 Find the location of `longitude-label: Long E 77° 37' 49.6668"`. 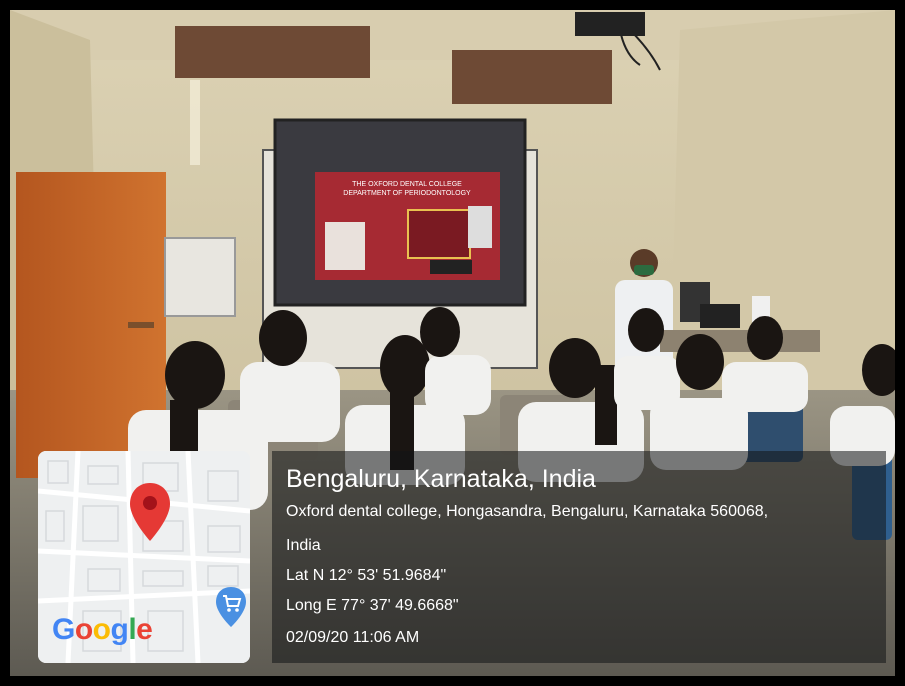

longitude-label: Long E 77° 37' 49.6668" is located at coordinates (372, 605).